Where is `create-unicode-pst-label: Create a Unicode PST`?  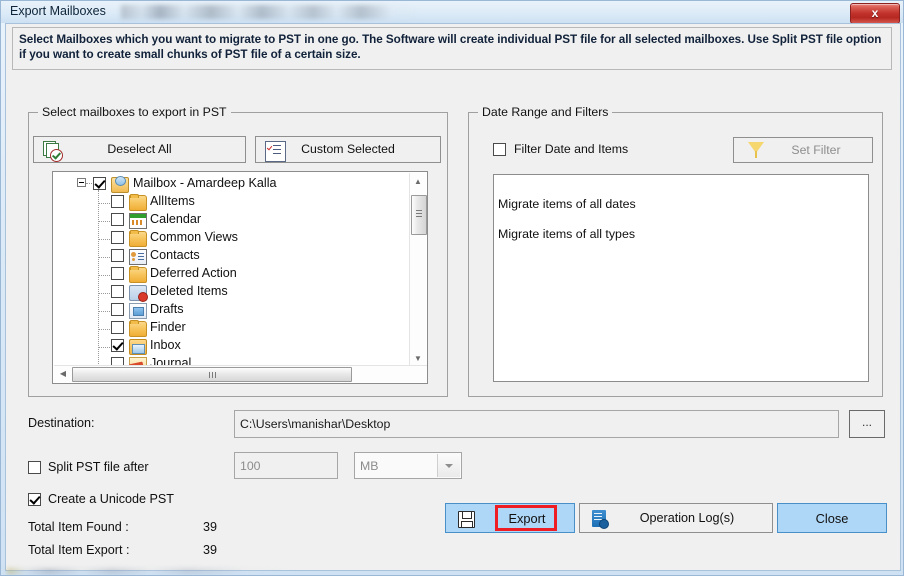
create-unicode-pst-label: Create a Unicode PST is located at coordinates (111, 499).